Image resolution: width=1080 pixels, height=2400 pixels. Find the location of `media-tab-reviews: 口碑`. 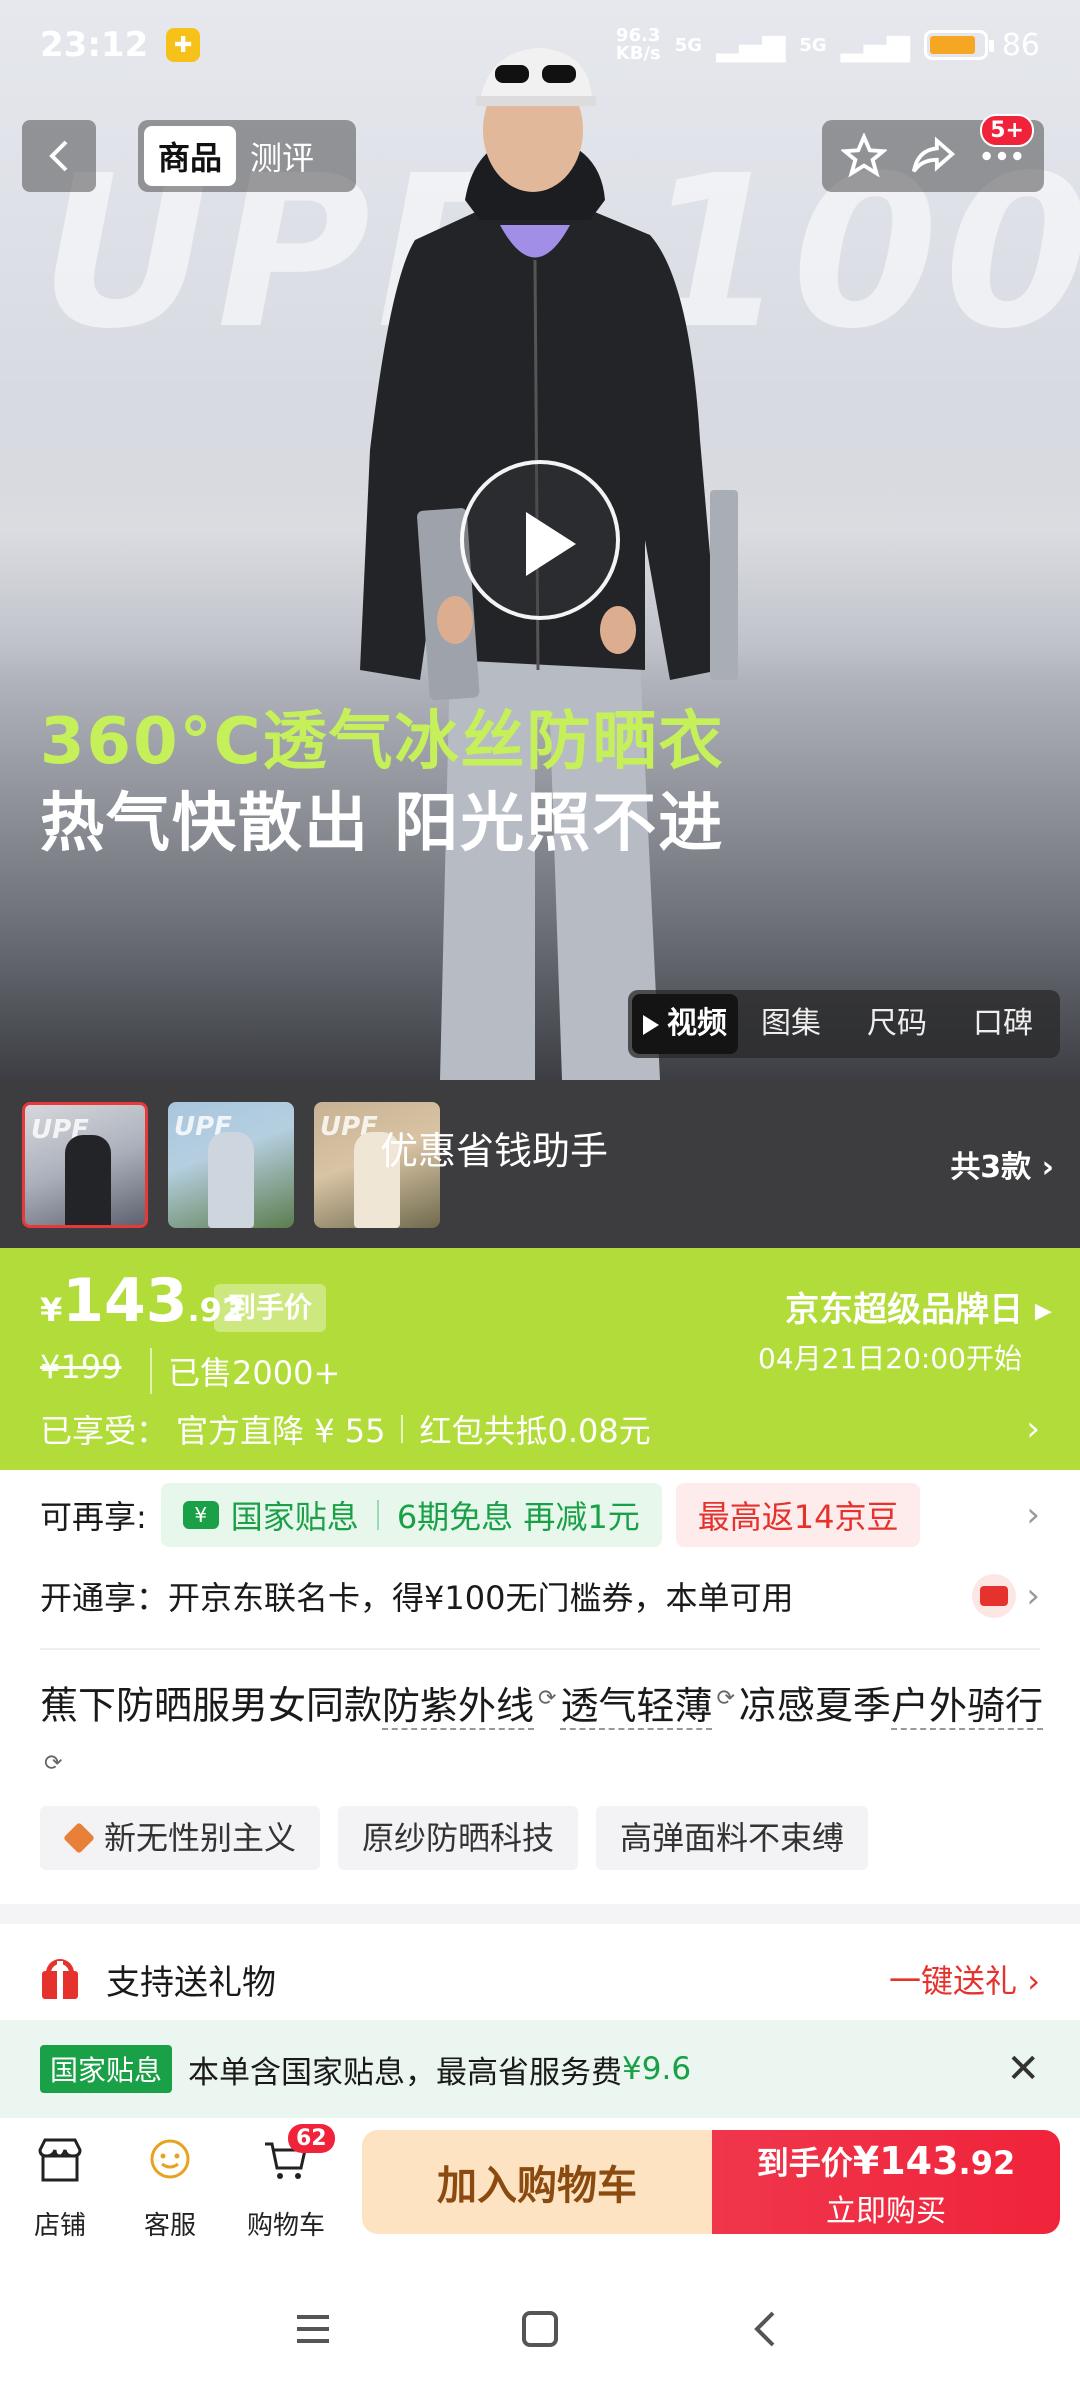

media-tab-reviews: 口碑 is located at coordinates (1003, 1024).